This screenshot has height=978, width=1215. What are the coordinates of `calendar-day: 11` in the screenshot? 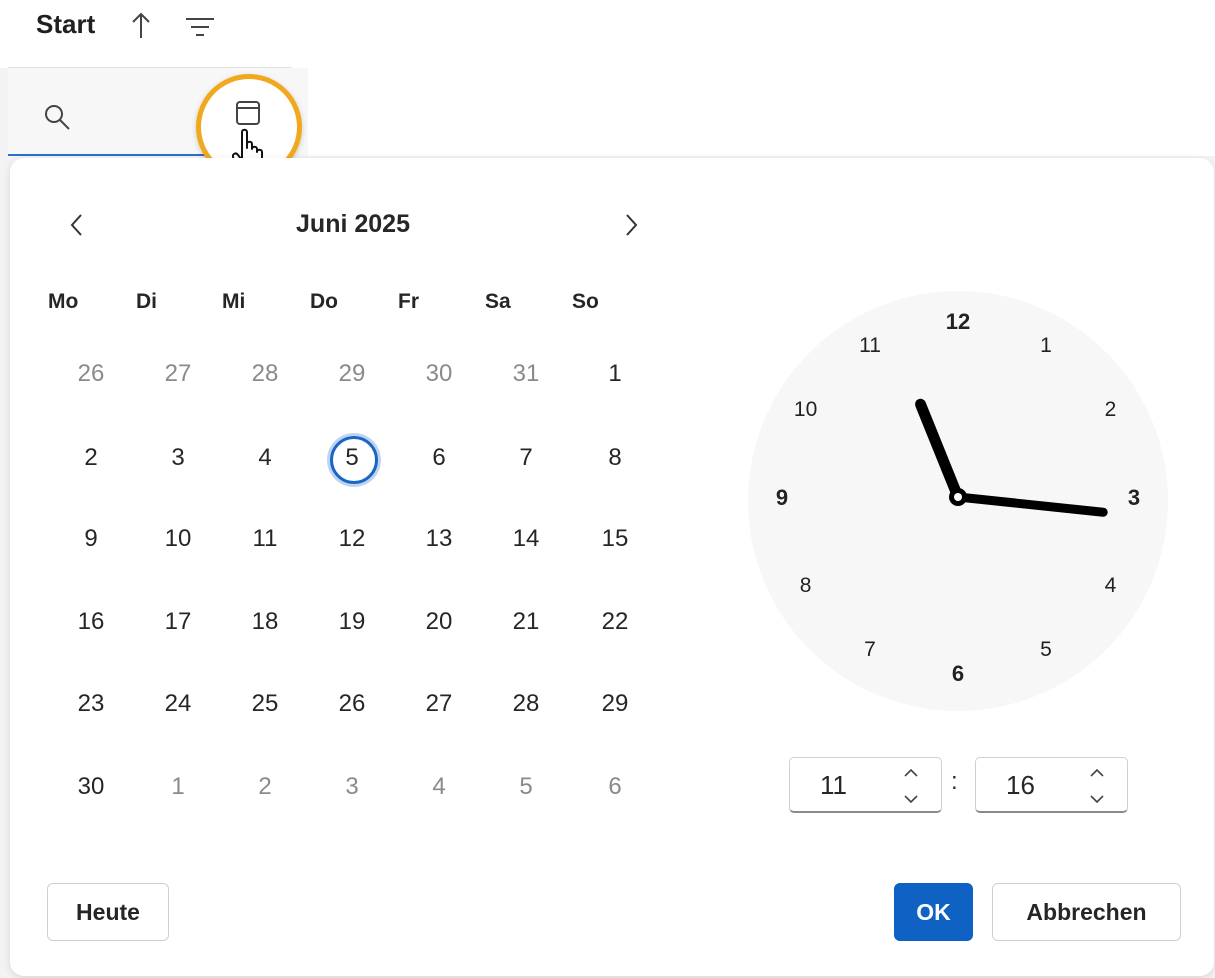 It's located at (265, 539).